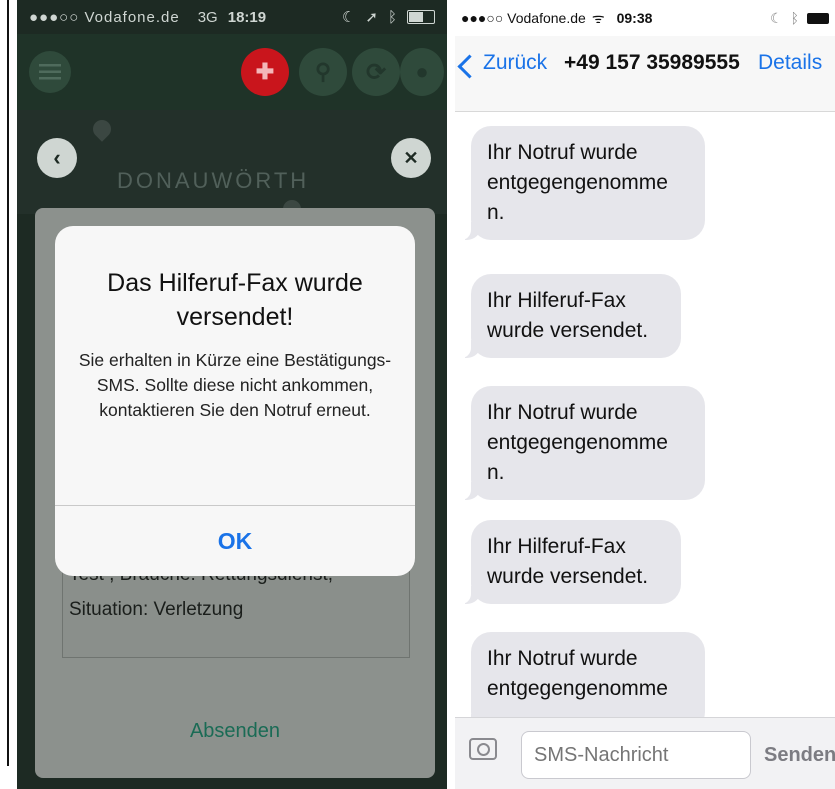 The image size is (835, 789). Describe the element at coordinates (8, 383) in the screenshot. I see `frame-divider` at that location.